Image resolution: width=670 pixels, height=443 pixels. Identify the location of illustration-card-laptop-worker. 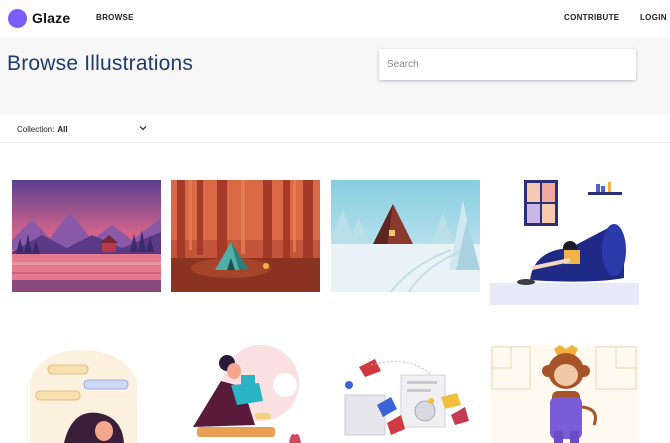
(245, 394).